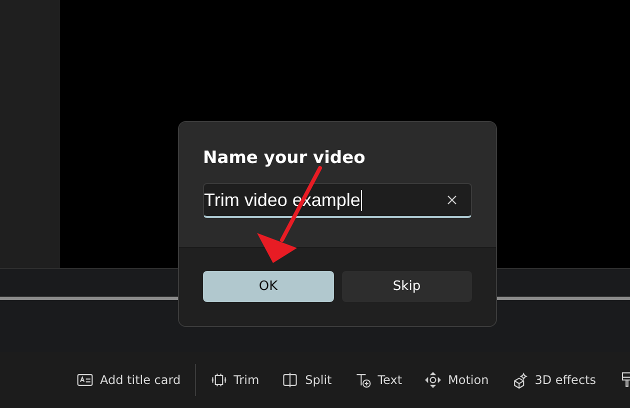 The width and height of the screenshot is (630, 408). I want to click on text-add-icon, so click(363, 380).